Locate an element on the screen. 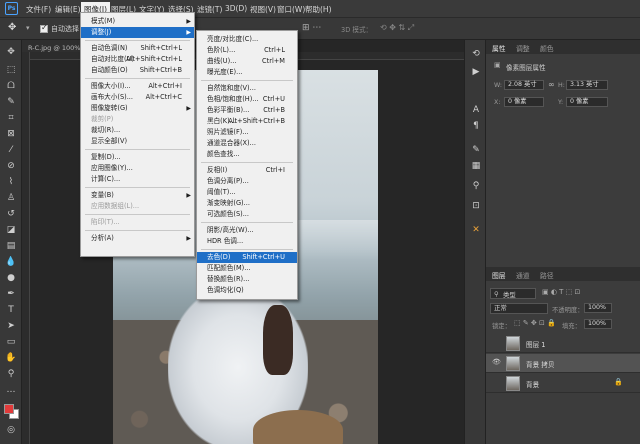 This screenshot has height=444, width=640. auto-select-checkbox is located at coordinates (44, 28).